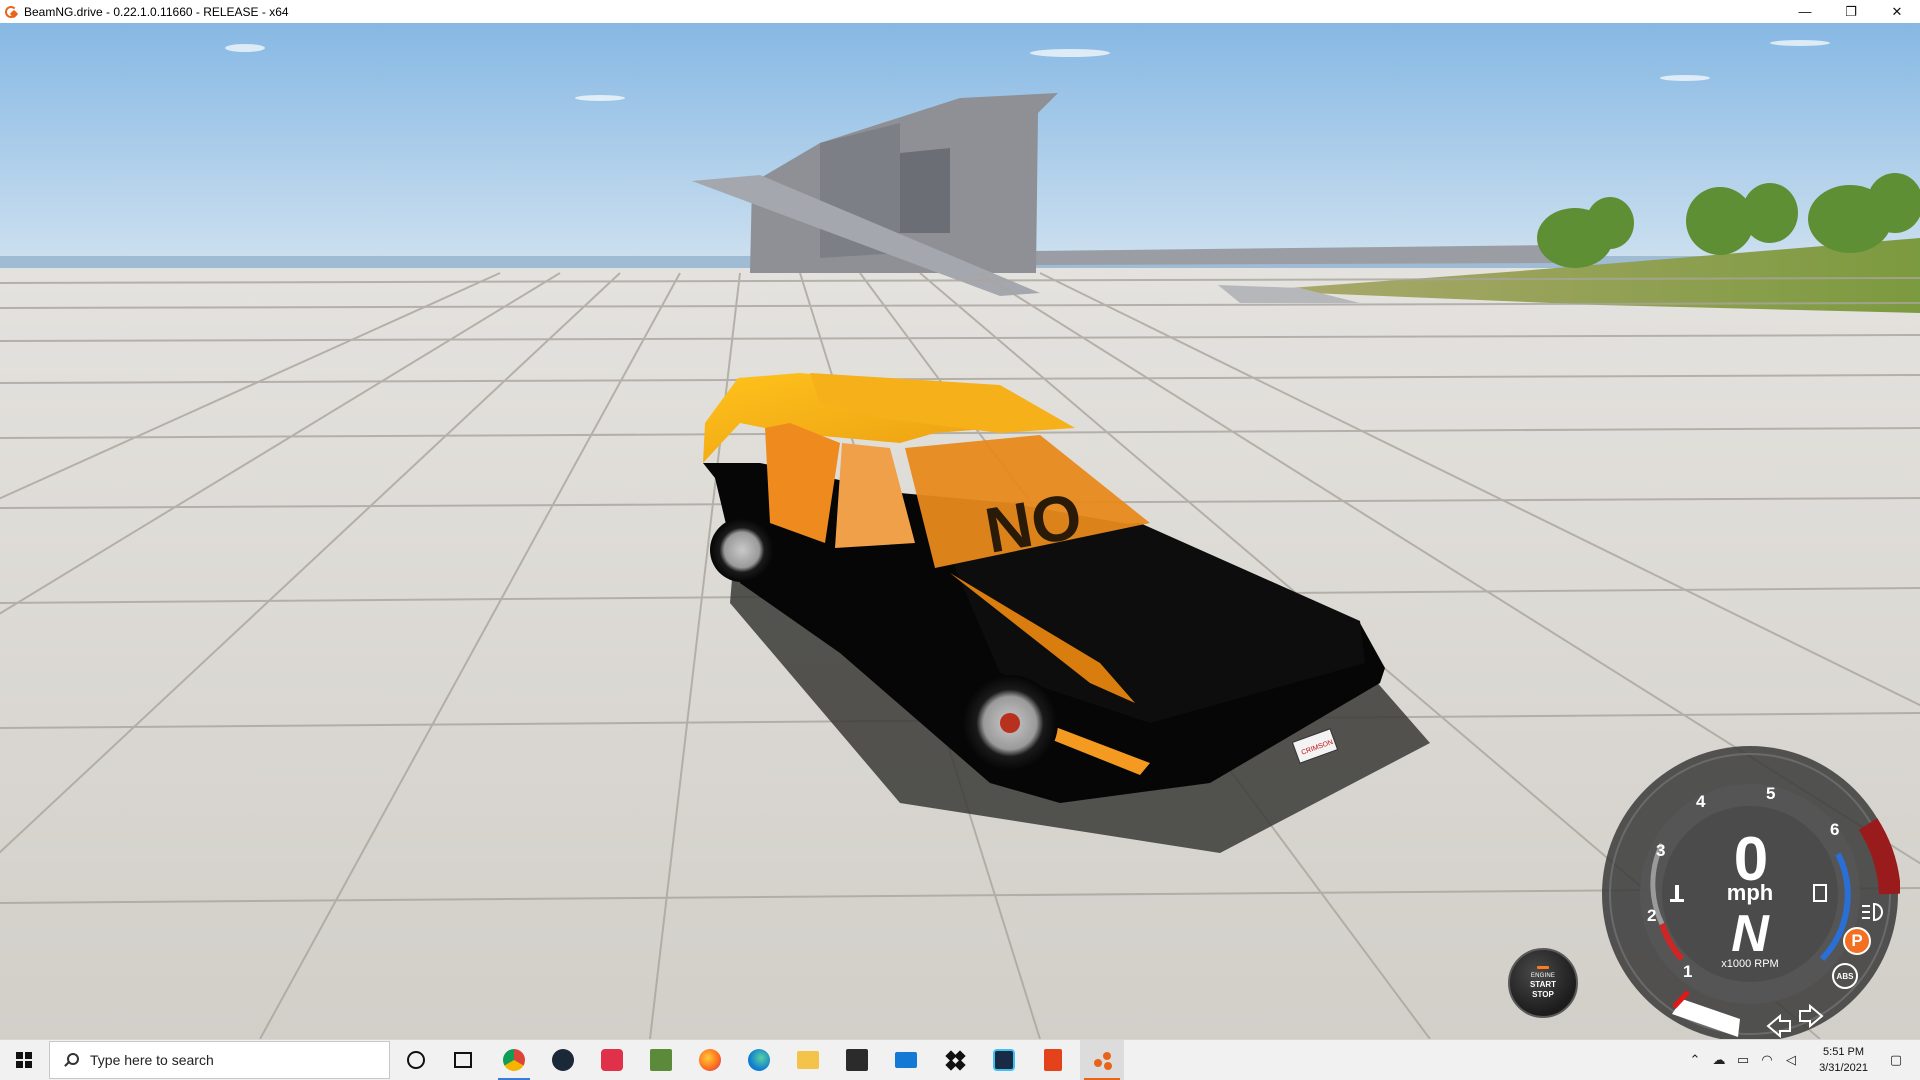 The width and height of the screenshot is (1920, 1080). I want to click on firefox-app, so click(710, 1060).